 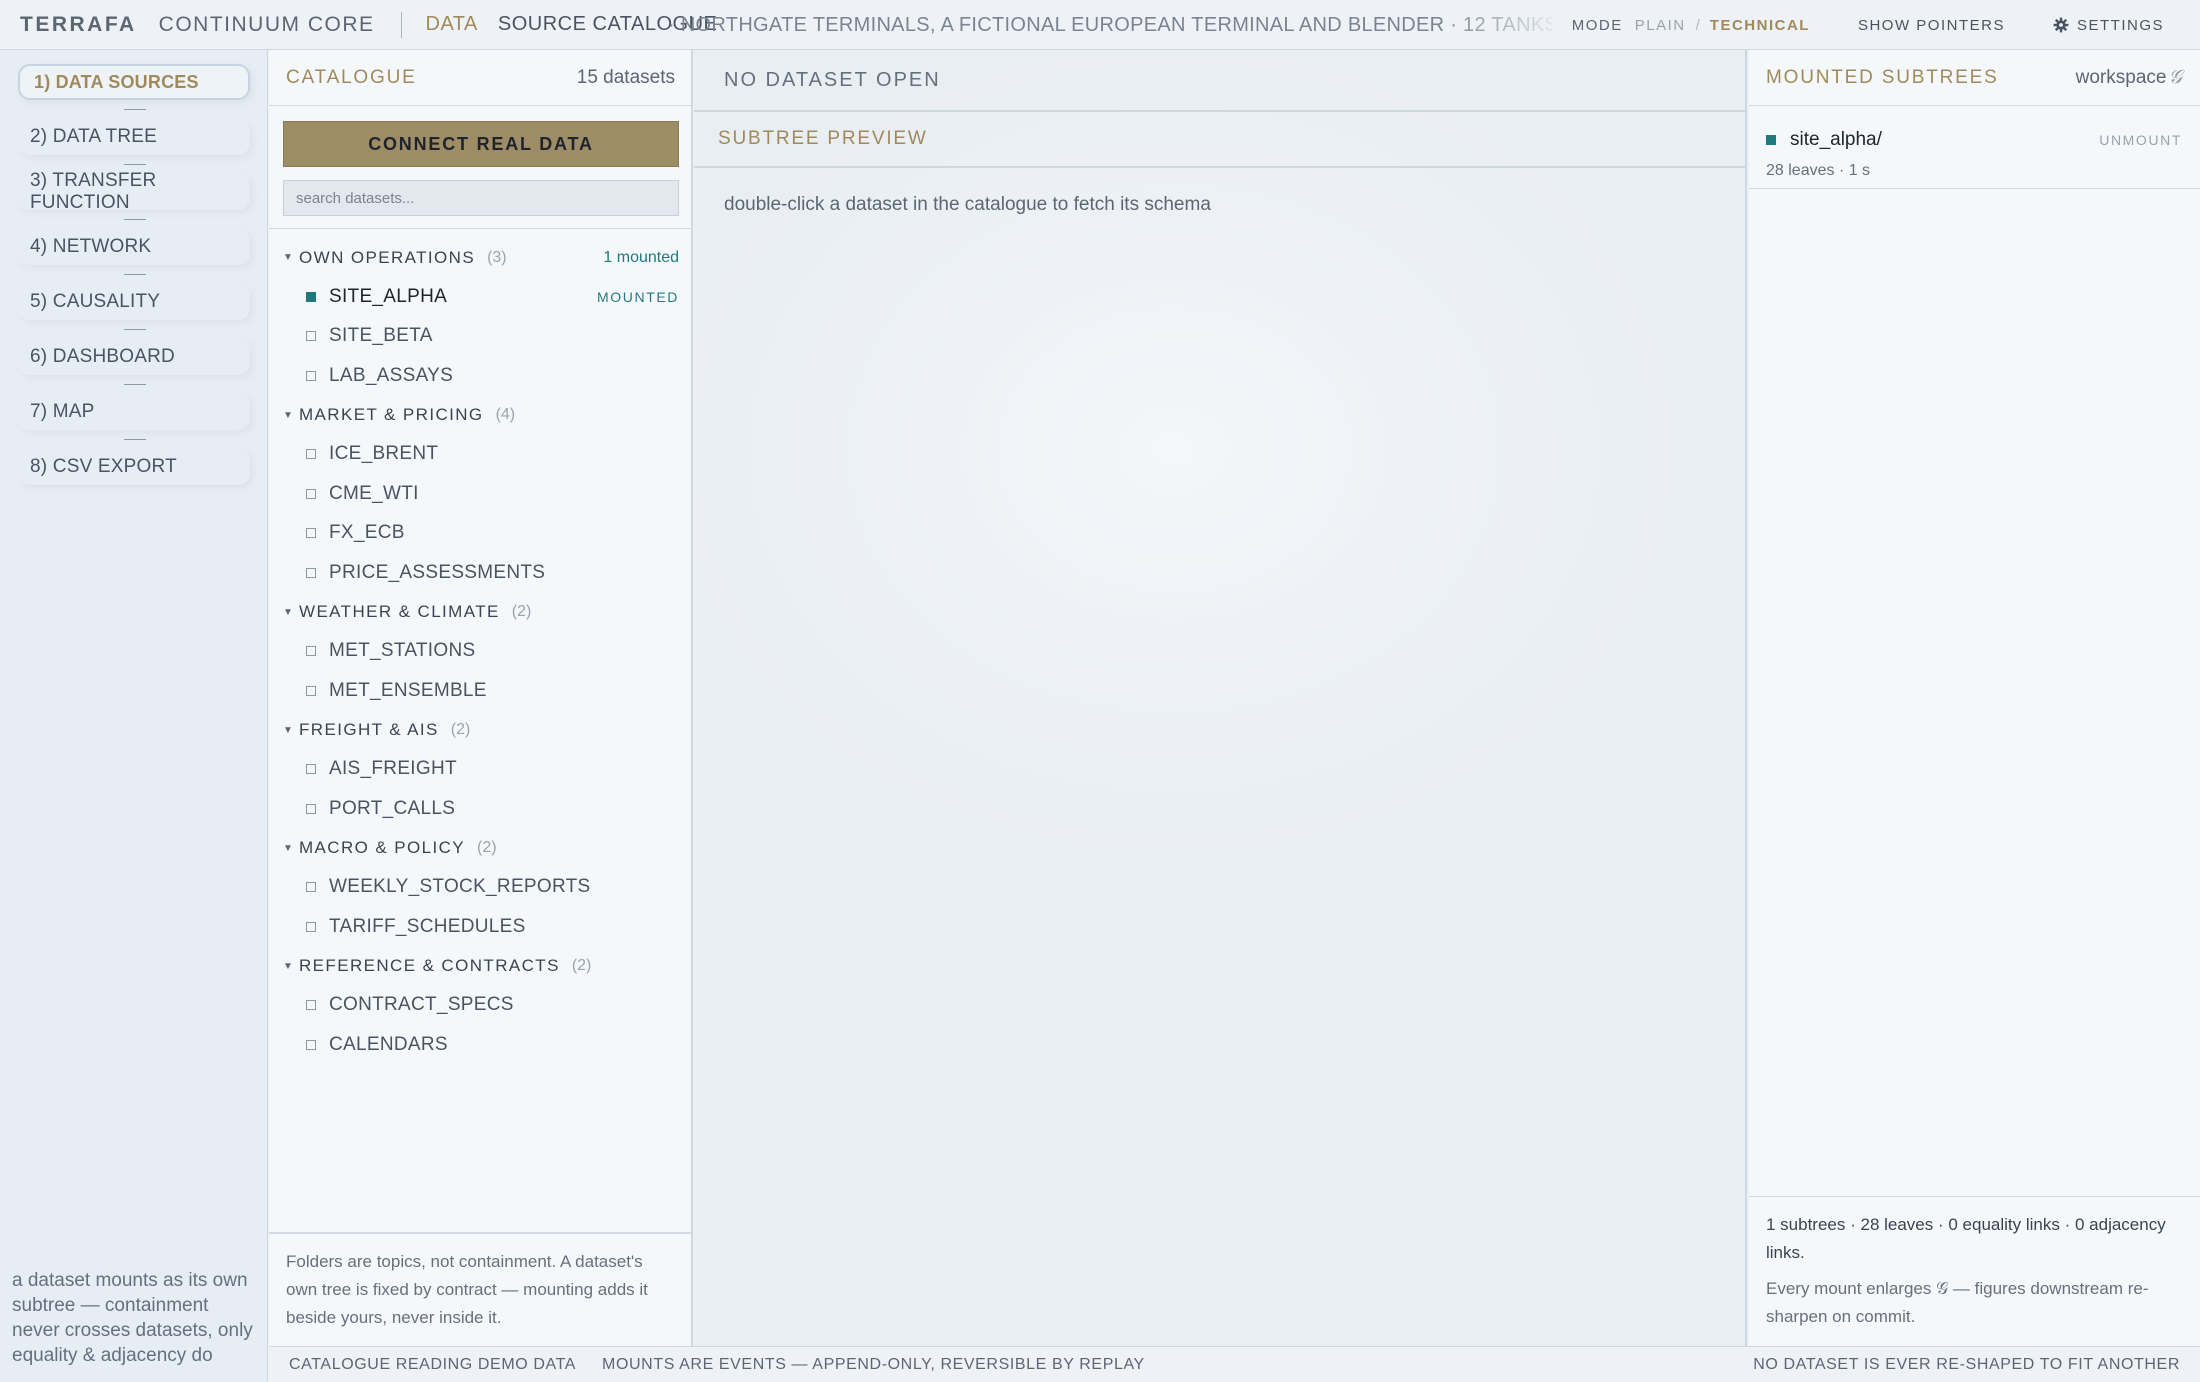 I want to click on search-datasets-input, so click(x=481, y=198).